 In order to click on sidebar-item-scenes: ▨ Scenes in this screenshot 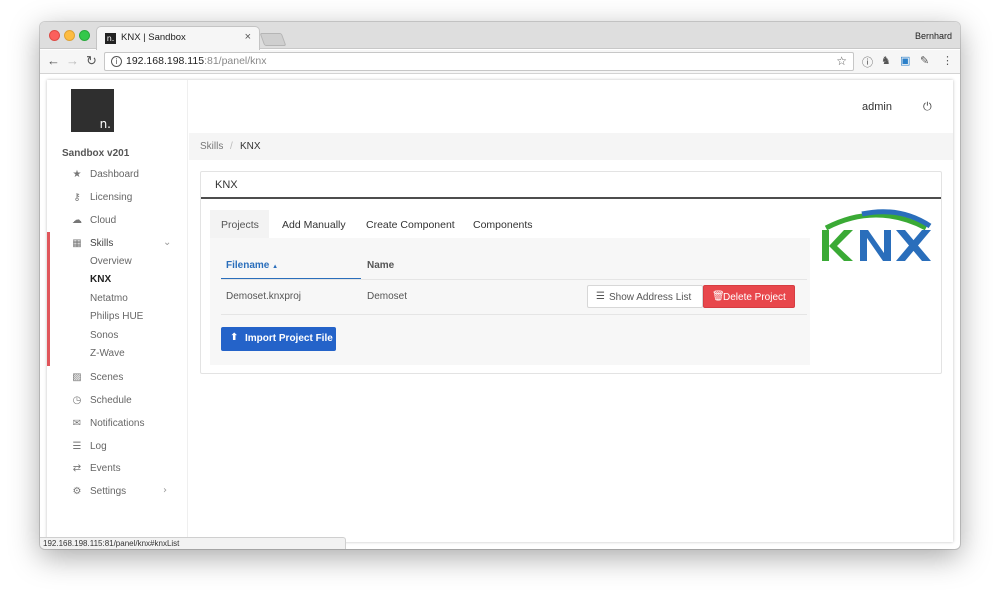, I will do `click(117, 379)`.